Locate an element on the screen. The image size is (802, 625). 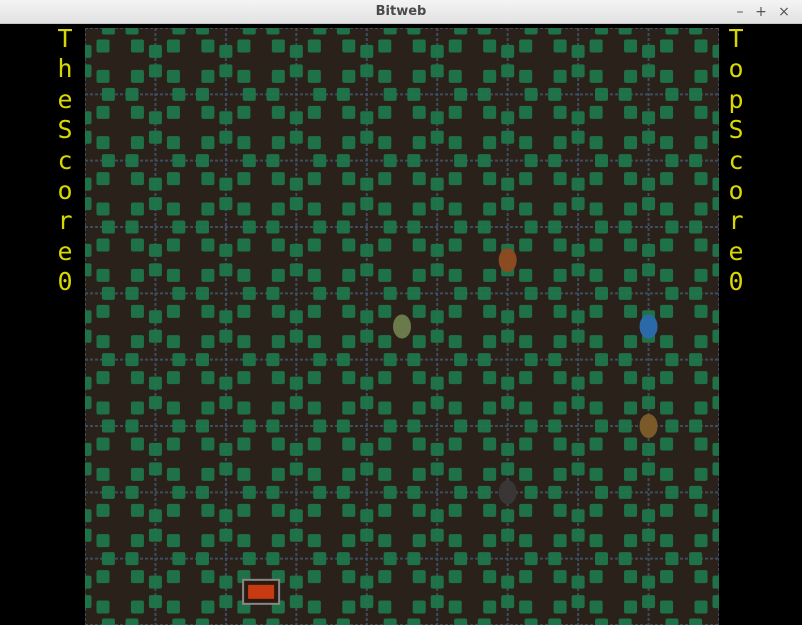
window-title: Bitweb is located at coordinates (401, 11).